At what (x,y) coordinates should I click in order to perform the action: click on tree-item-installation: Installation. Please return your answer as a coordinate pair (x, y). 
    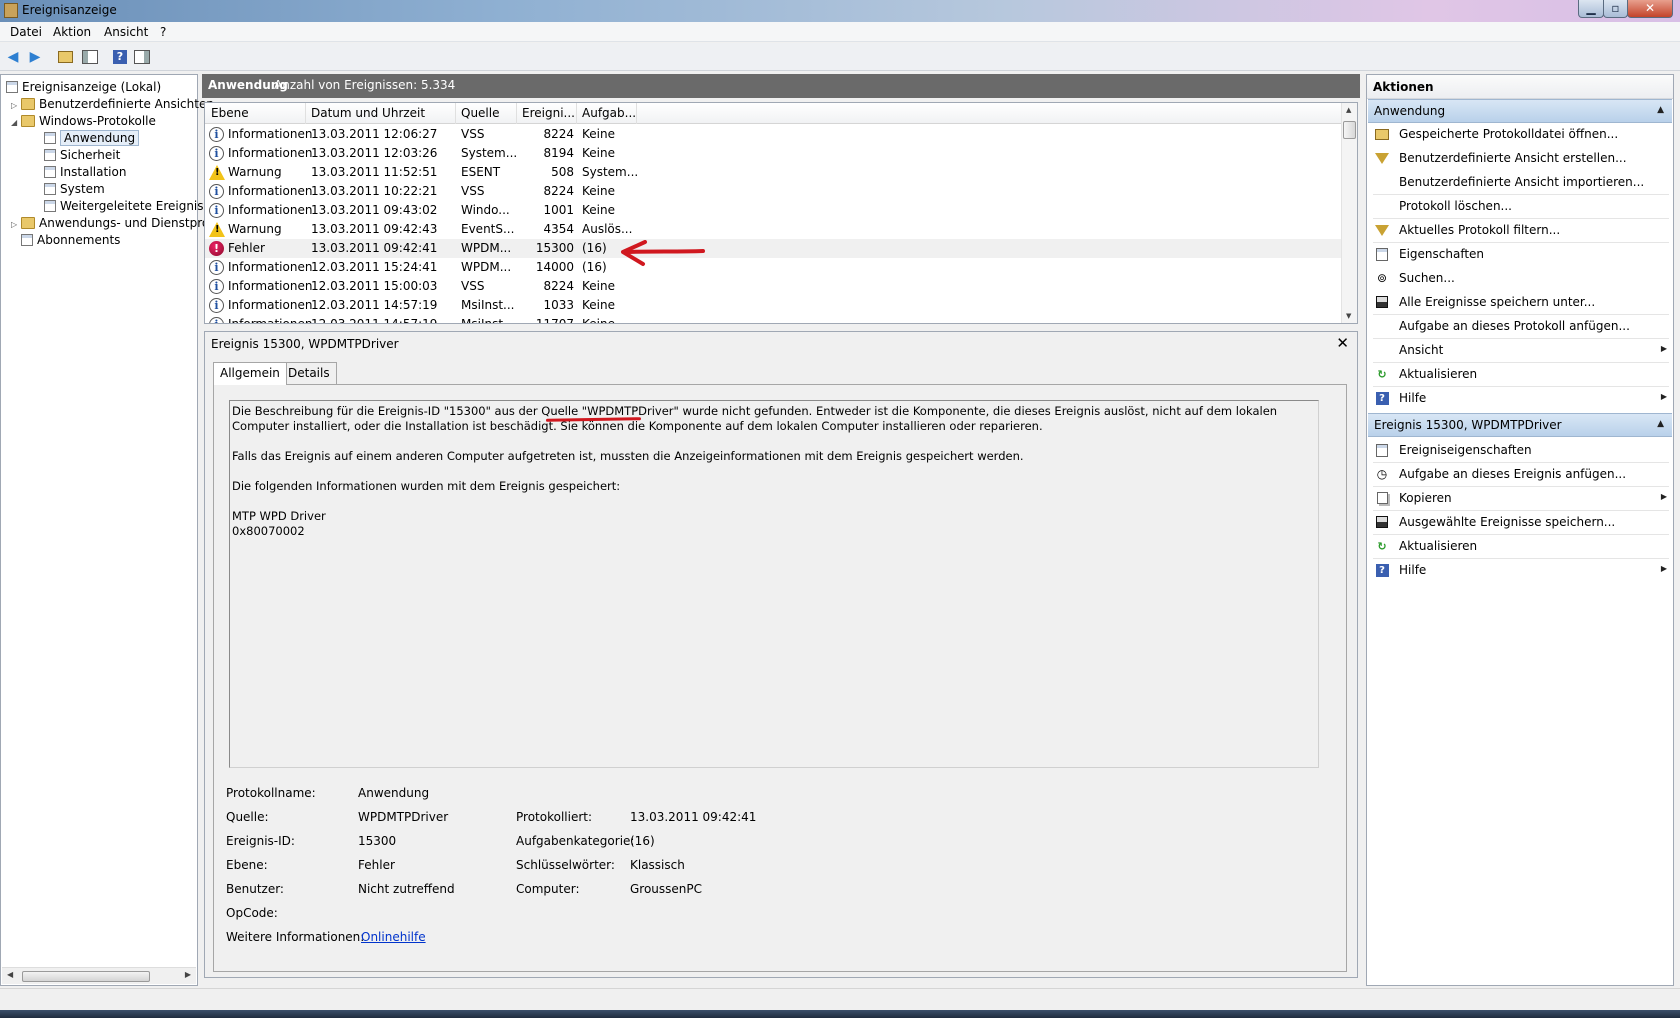
    Looking at the image, I should click on (85, 172).